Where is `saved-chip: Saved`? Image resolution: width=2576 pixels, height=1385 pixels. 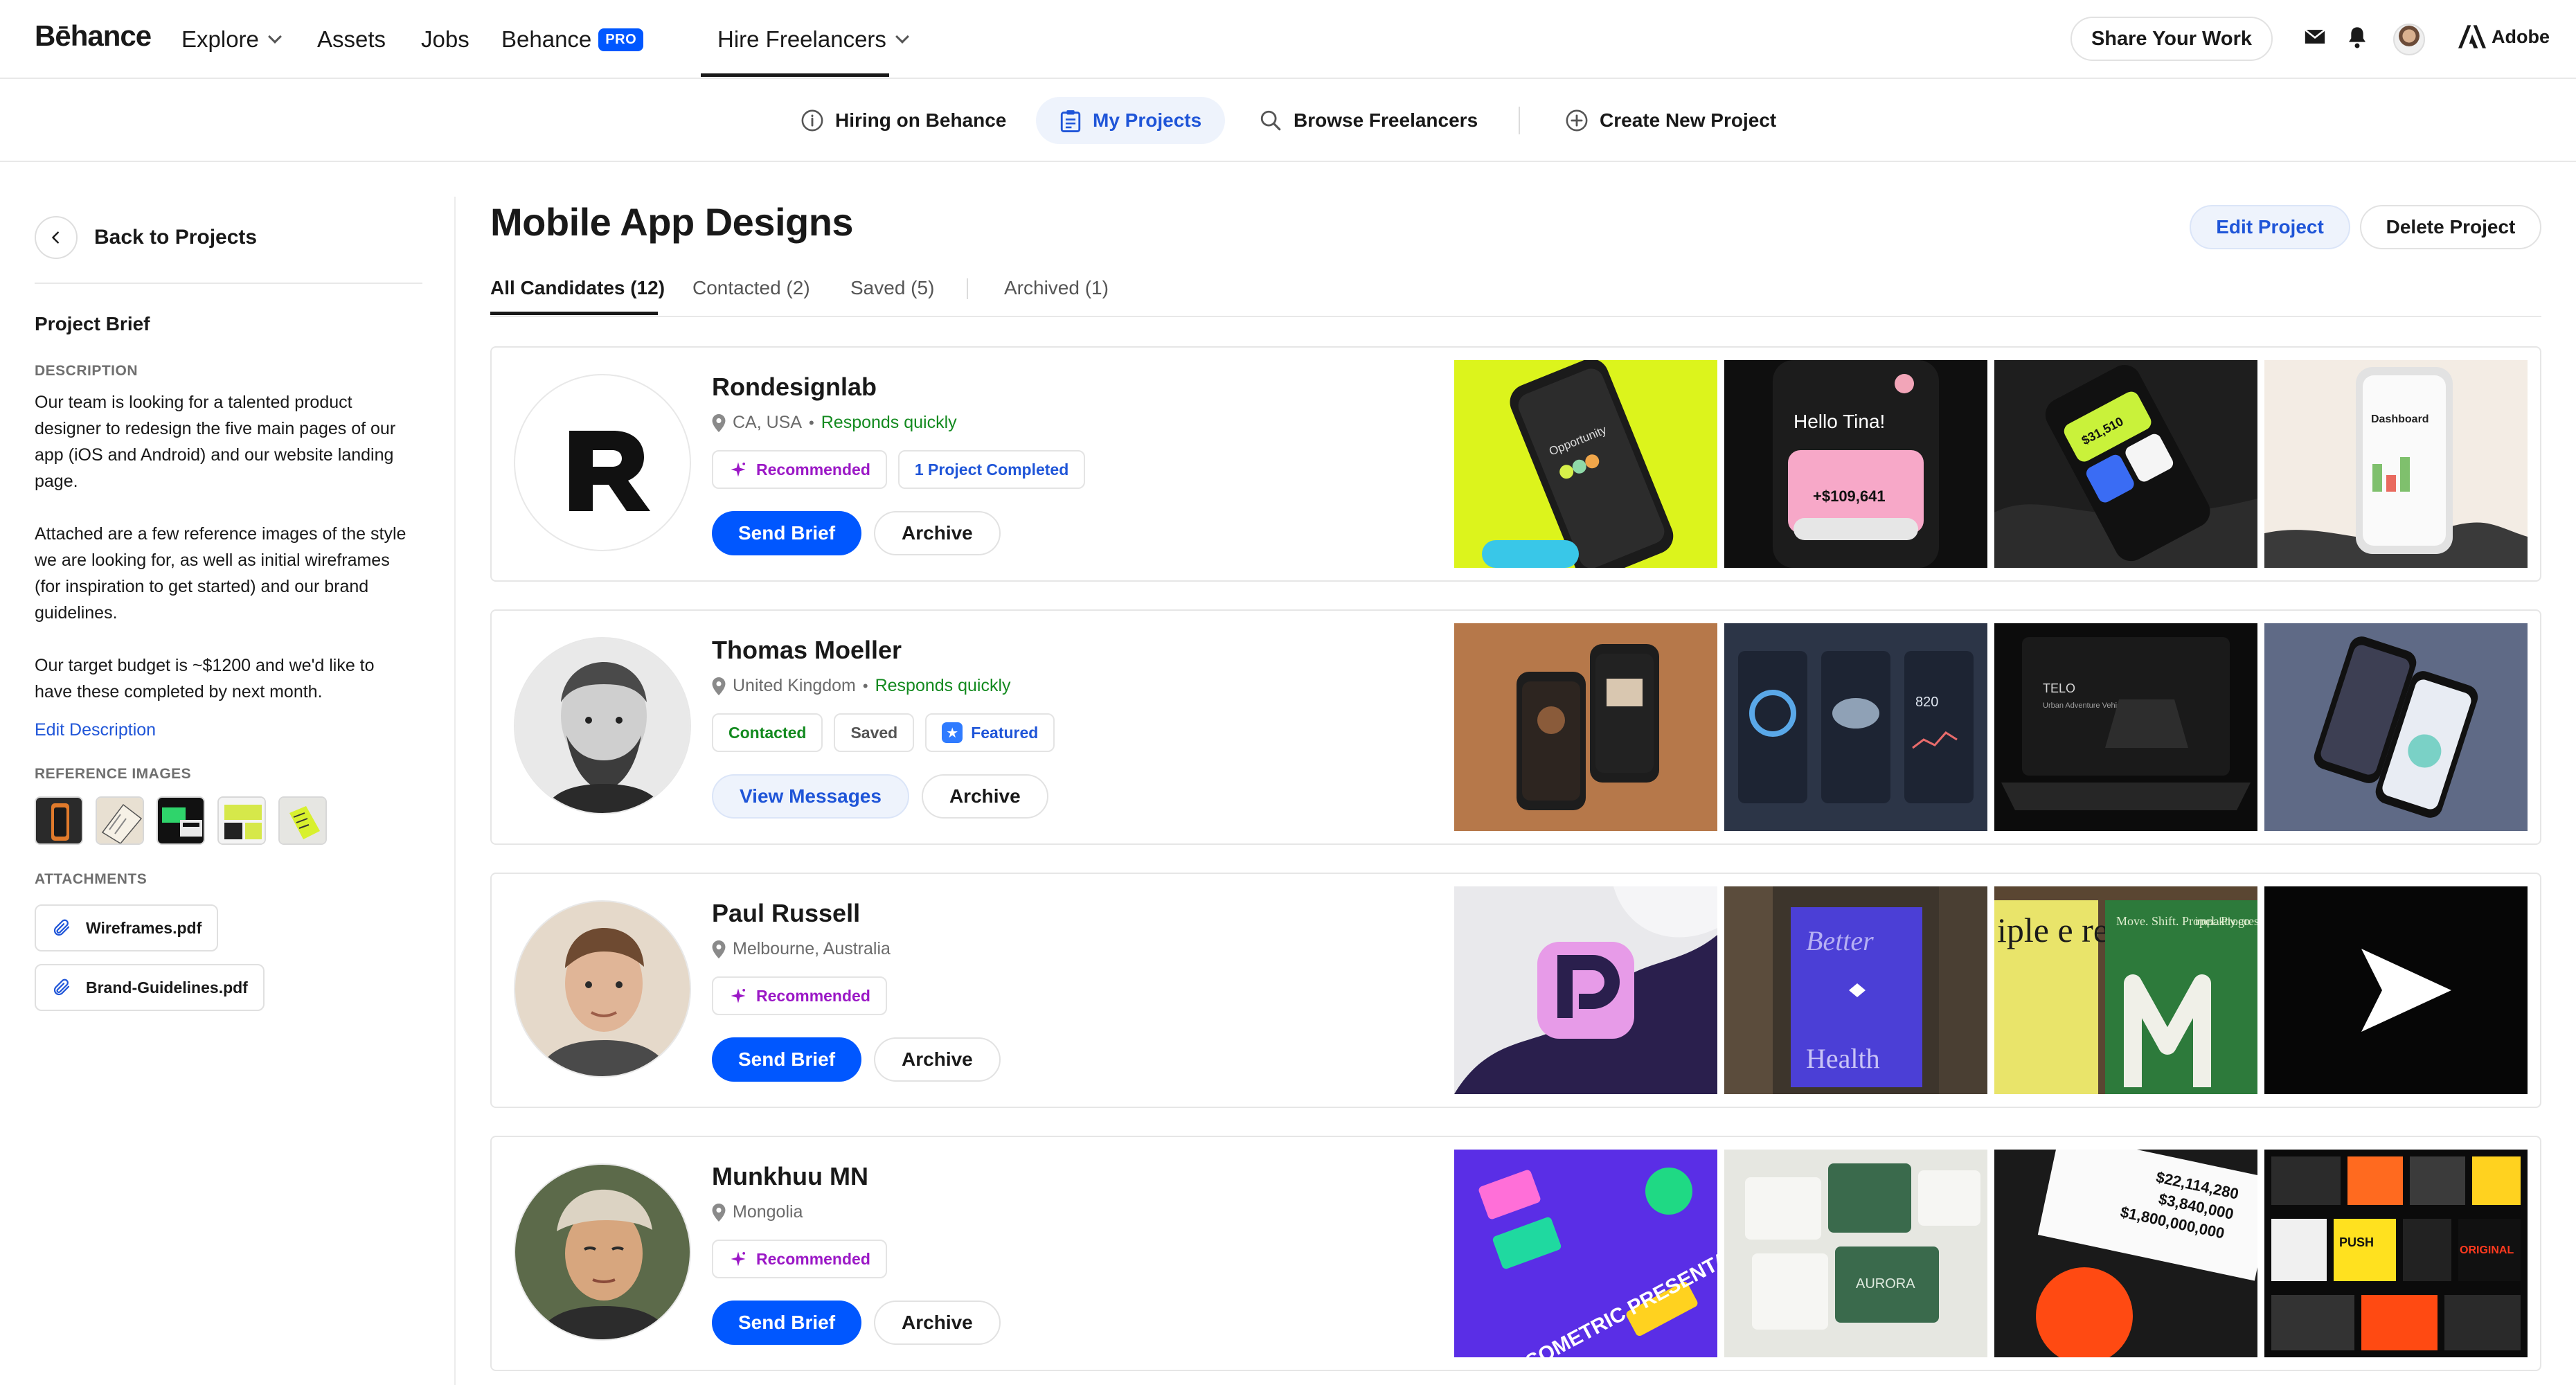 saved-chip: Saved is located at coordinates (875, 733).